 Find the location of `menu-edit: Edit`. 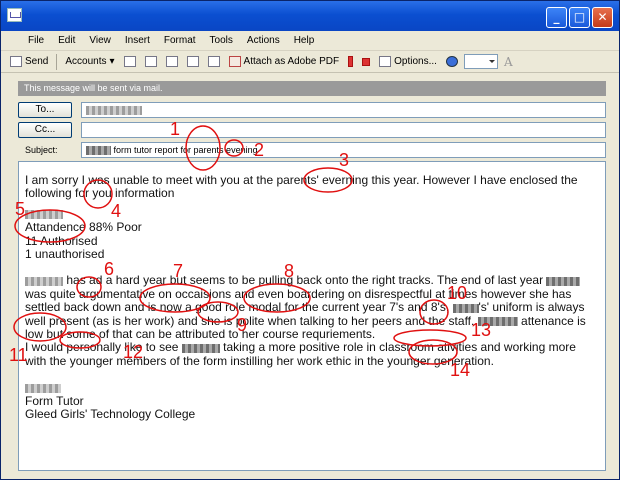

menu-edit: Edit is located at coordinates (66, 40).